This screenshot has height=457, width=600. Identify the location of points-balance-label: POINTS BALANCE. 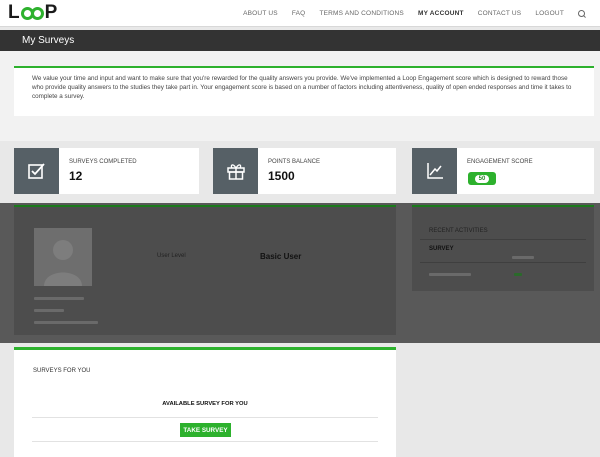
(294, 162).